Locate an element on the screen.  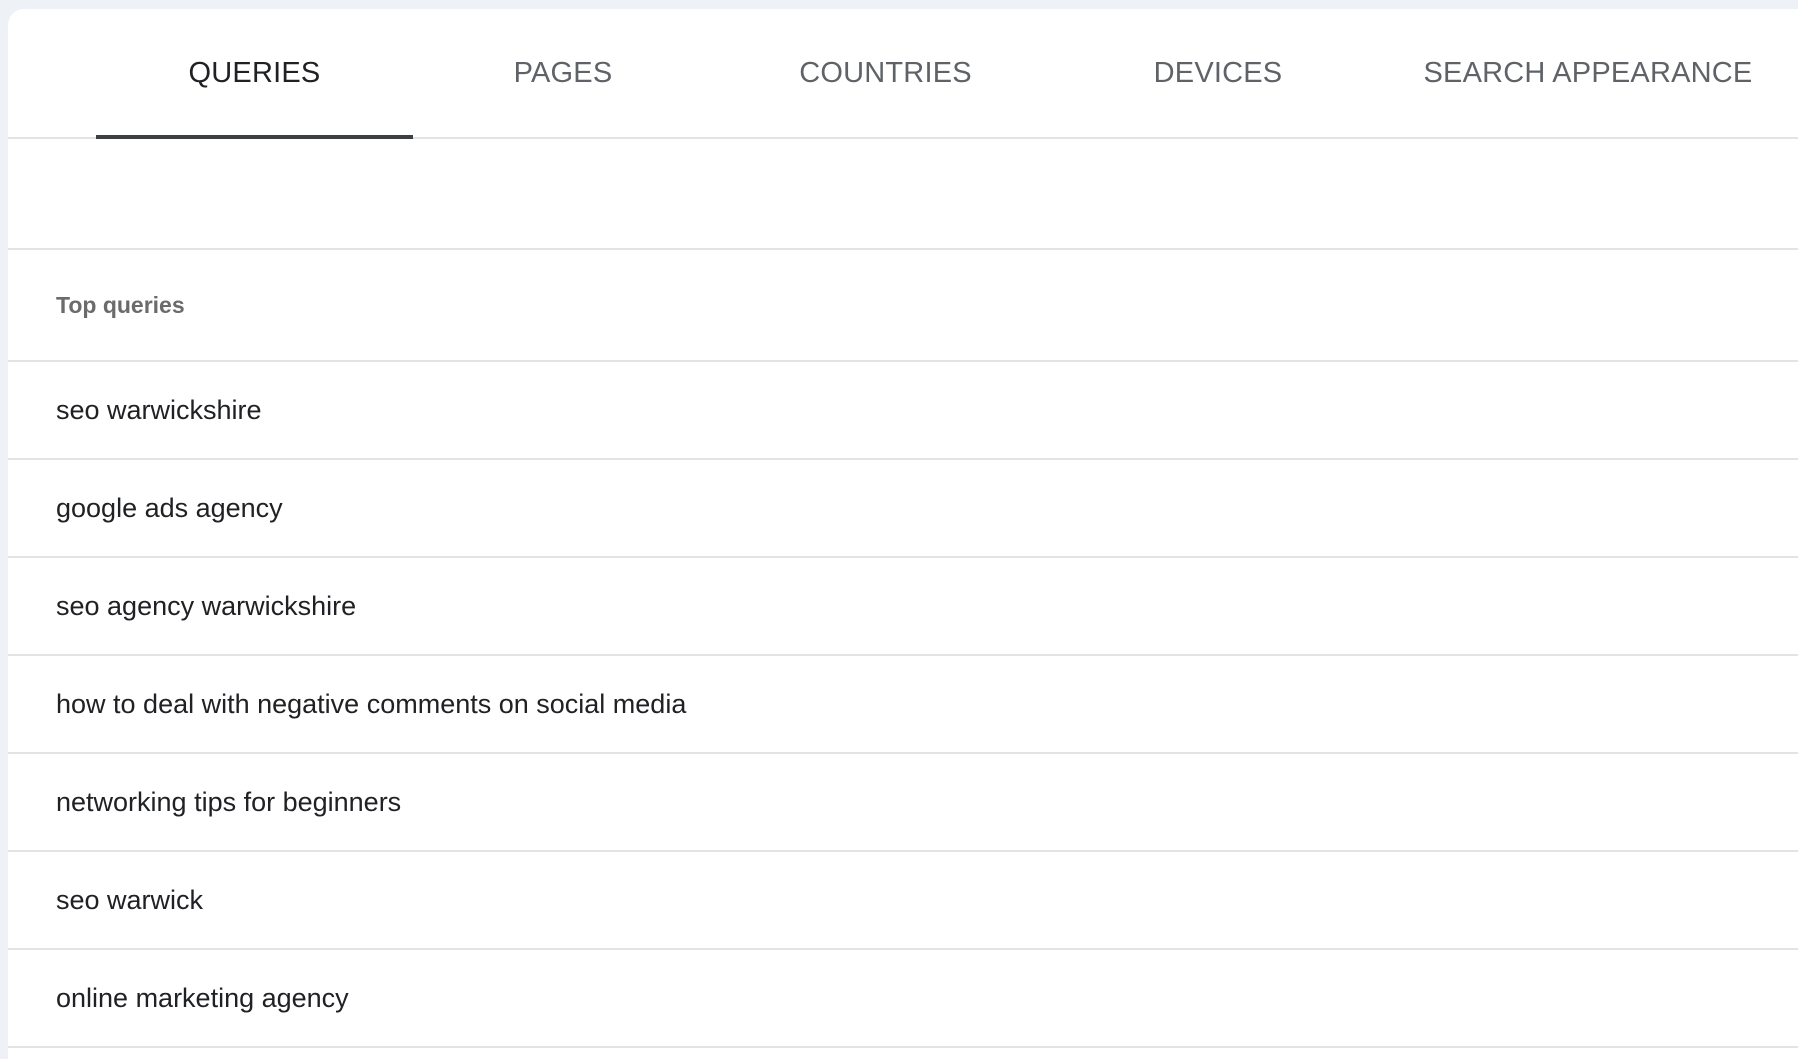
tab-label: QUERIES is located at coordinates (254, 72).